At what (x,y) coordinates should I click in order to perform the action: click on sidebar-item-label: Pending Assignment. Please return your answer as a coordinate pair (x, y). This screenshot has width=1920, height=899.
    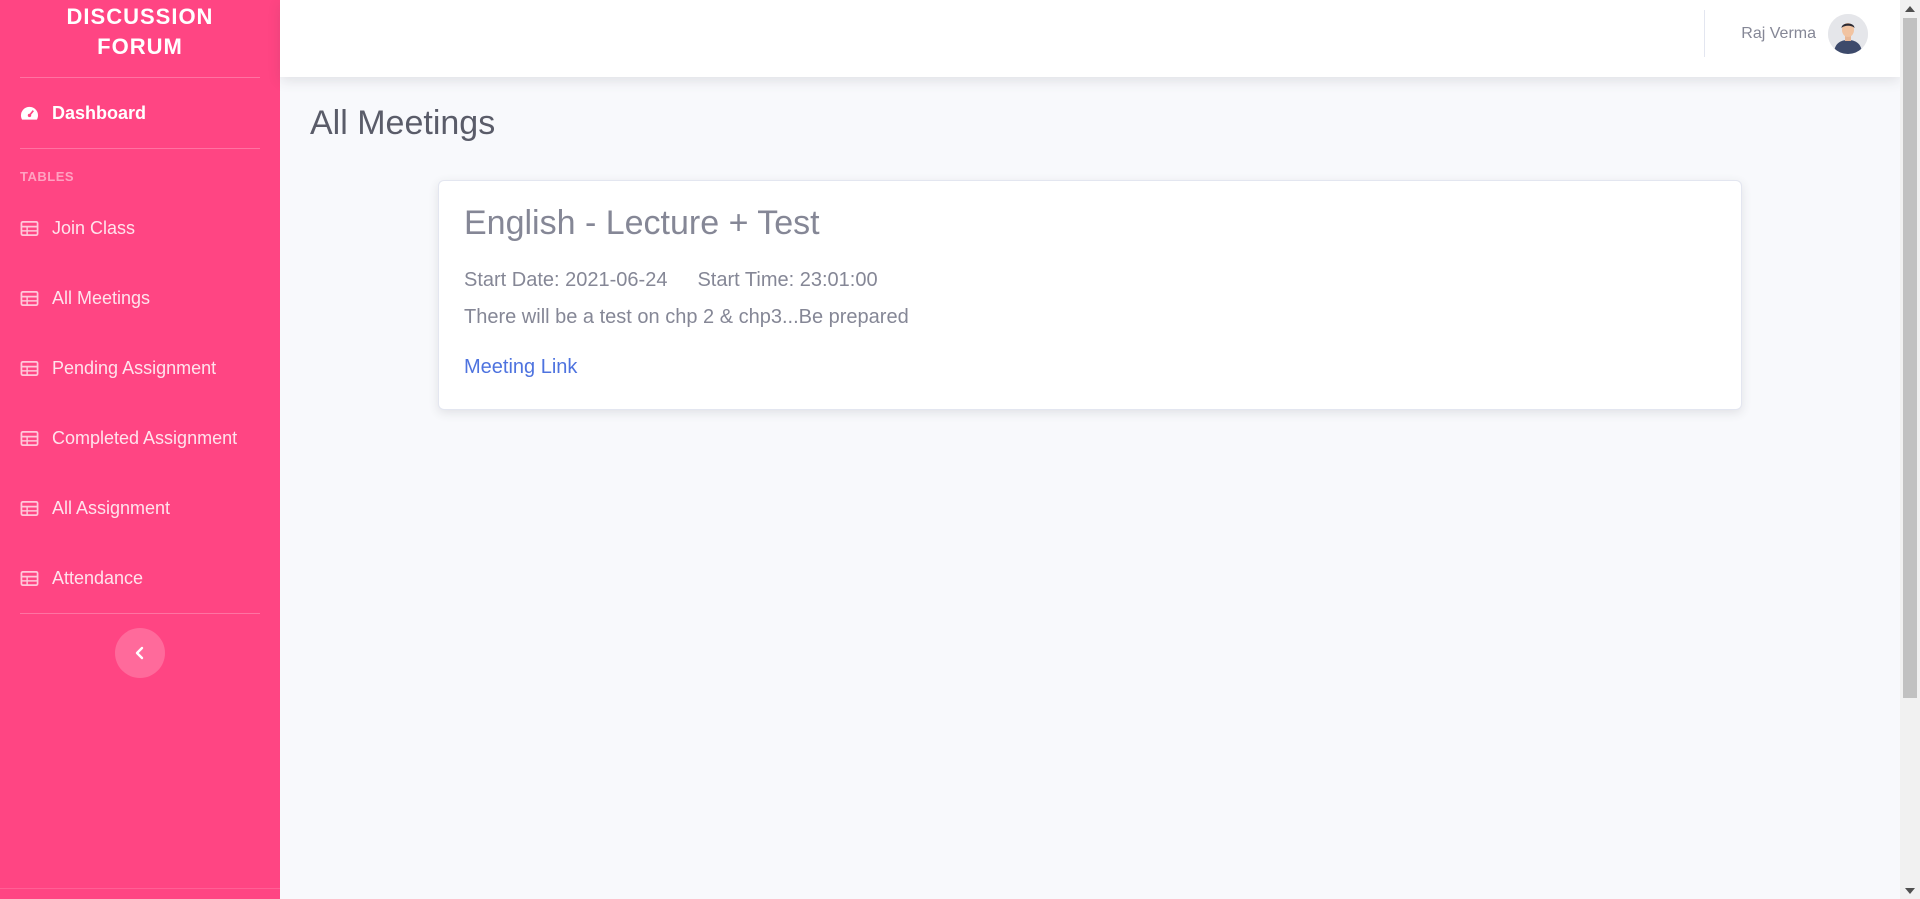
    Looking at the image, I should click on (134, 367).